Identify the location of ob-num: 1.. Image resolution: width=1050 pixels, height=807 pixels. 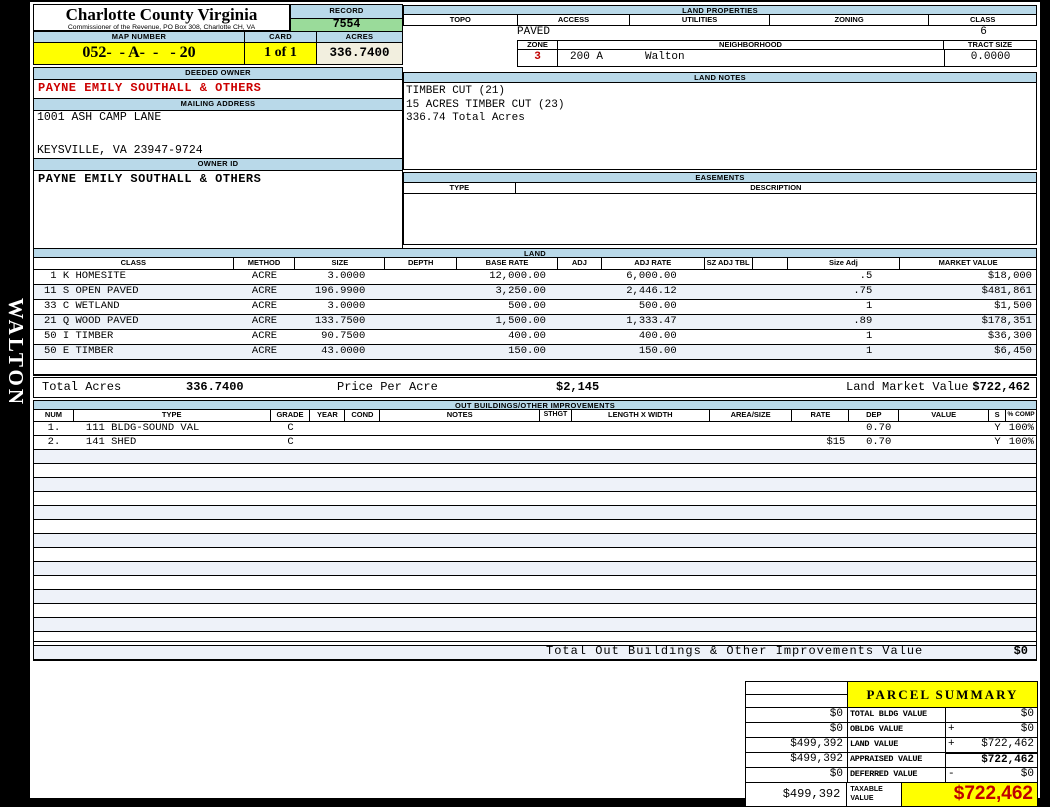
(54, 428).